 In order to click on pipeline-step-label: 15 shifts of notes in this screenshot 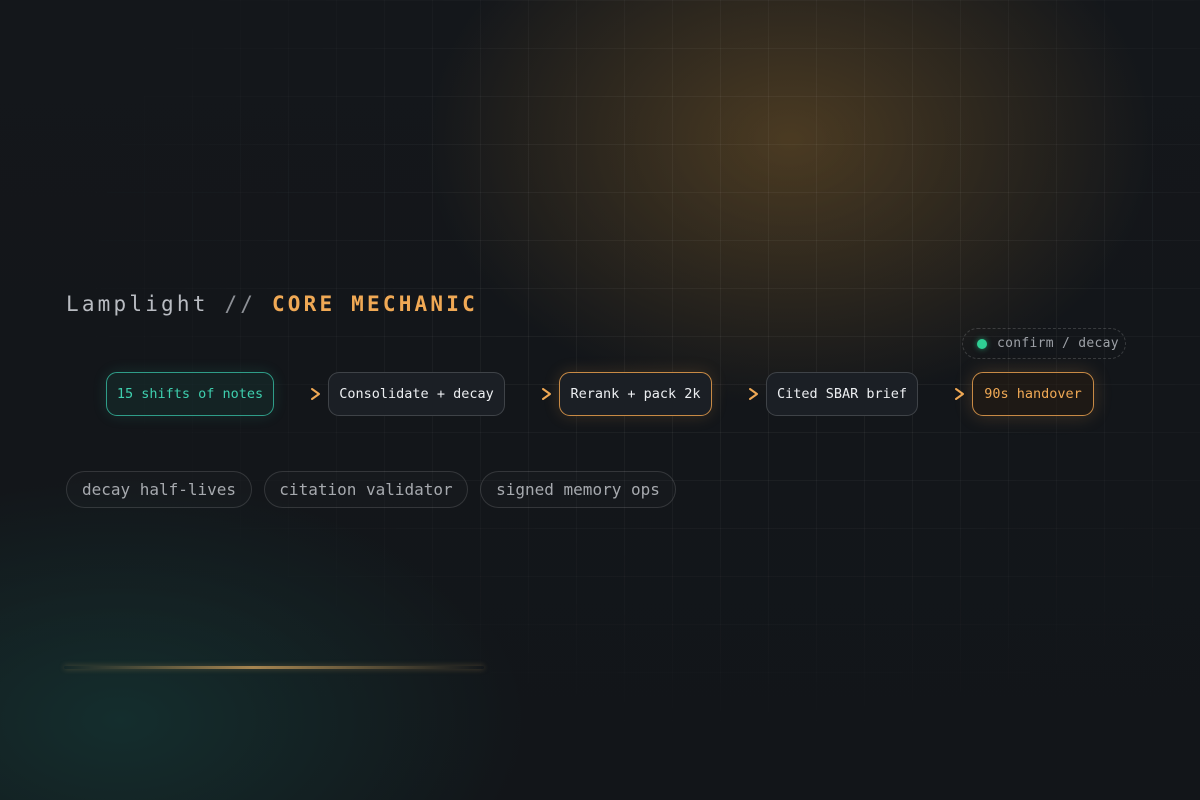, I will do `click(190, 394)`.